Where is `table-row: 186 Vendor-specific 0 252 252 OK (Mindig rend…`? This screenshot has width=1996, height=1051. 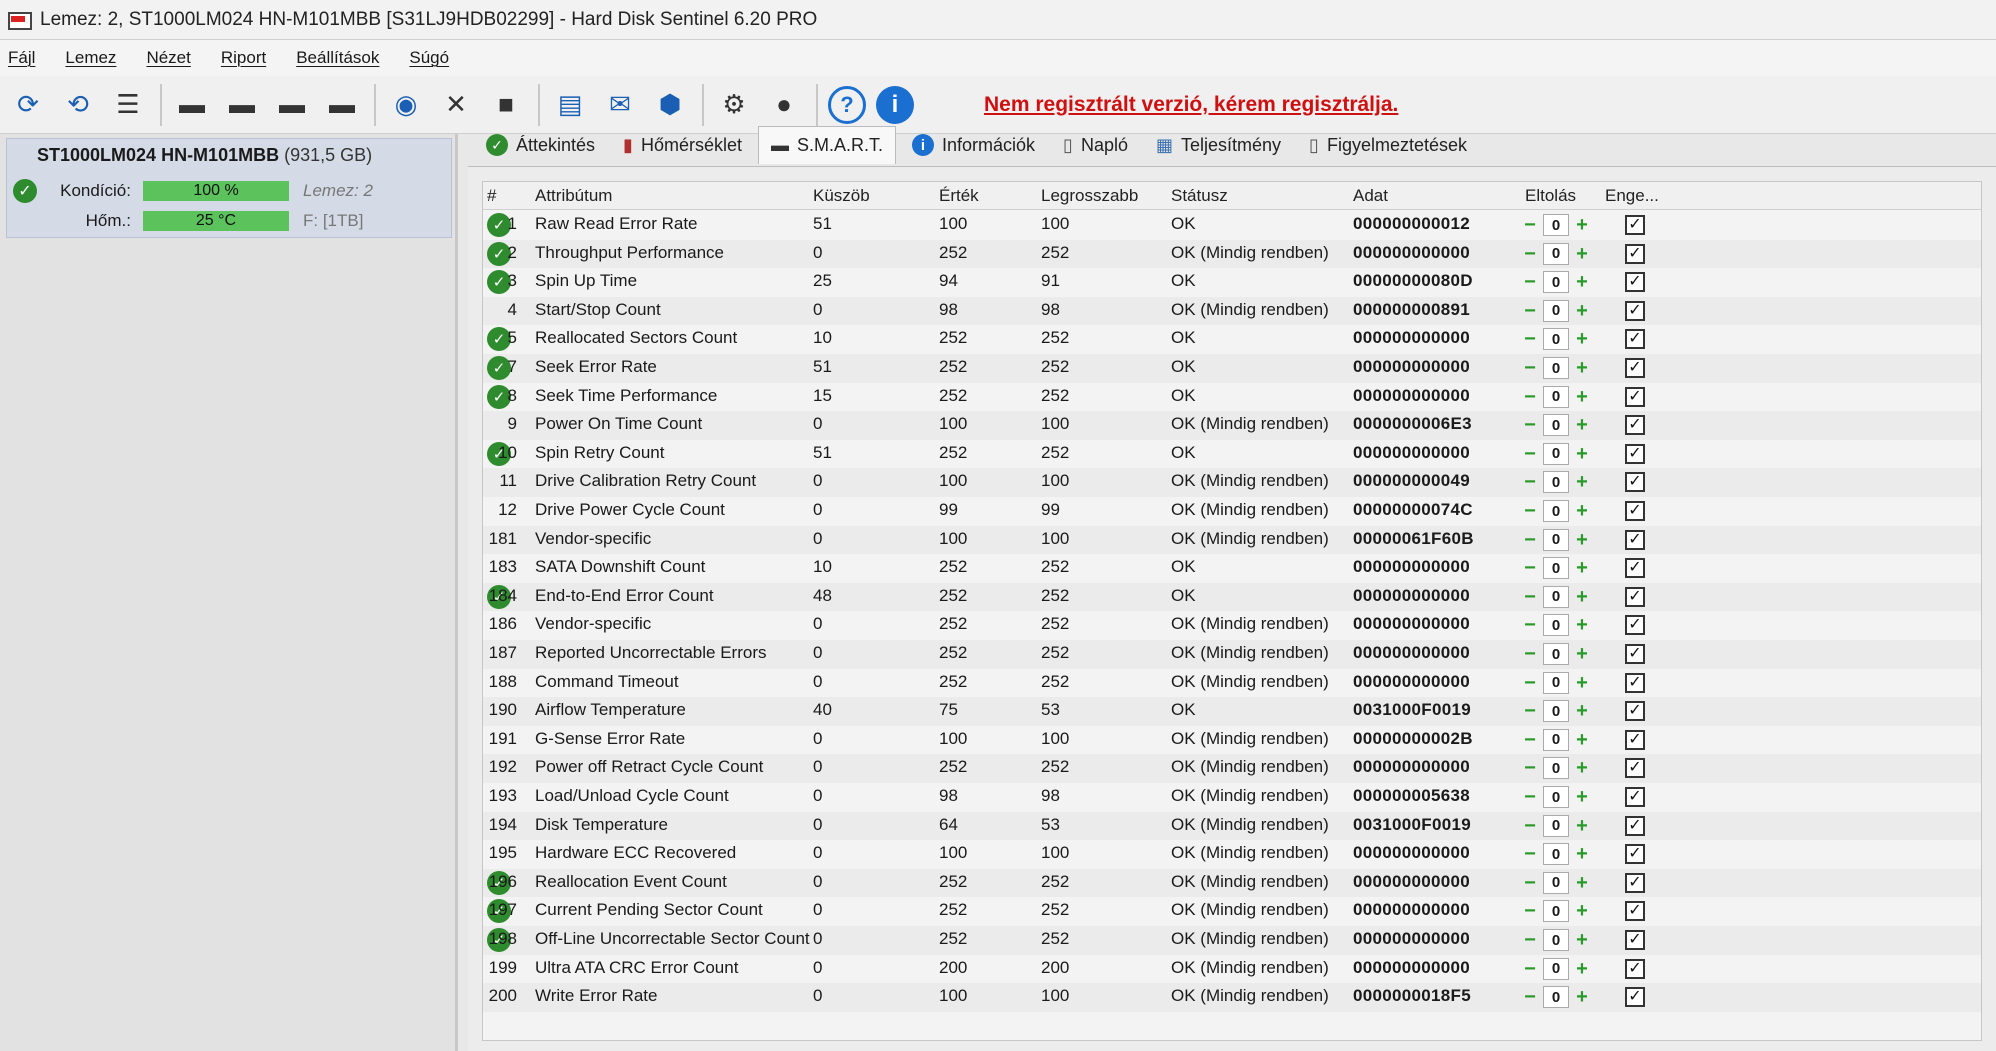 table-row: 186 Vendor-specific 0 252 252 OK (Mindig rend… is located at coordinates (1232, 625).